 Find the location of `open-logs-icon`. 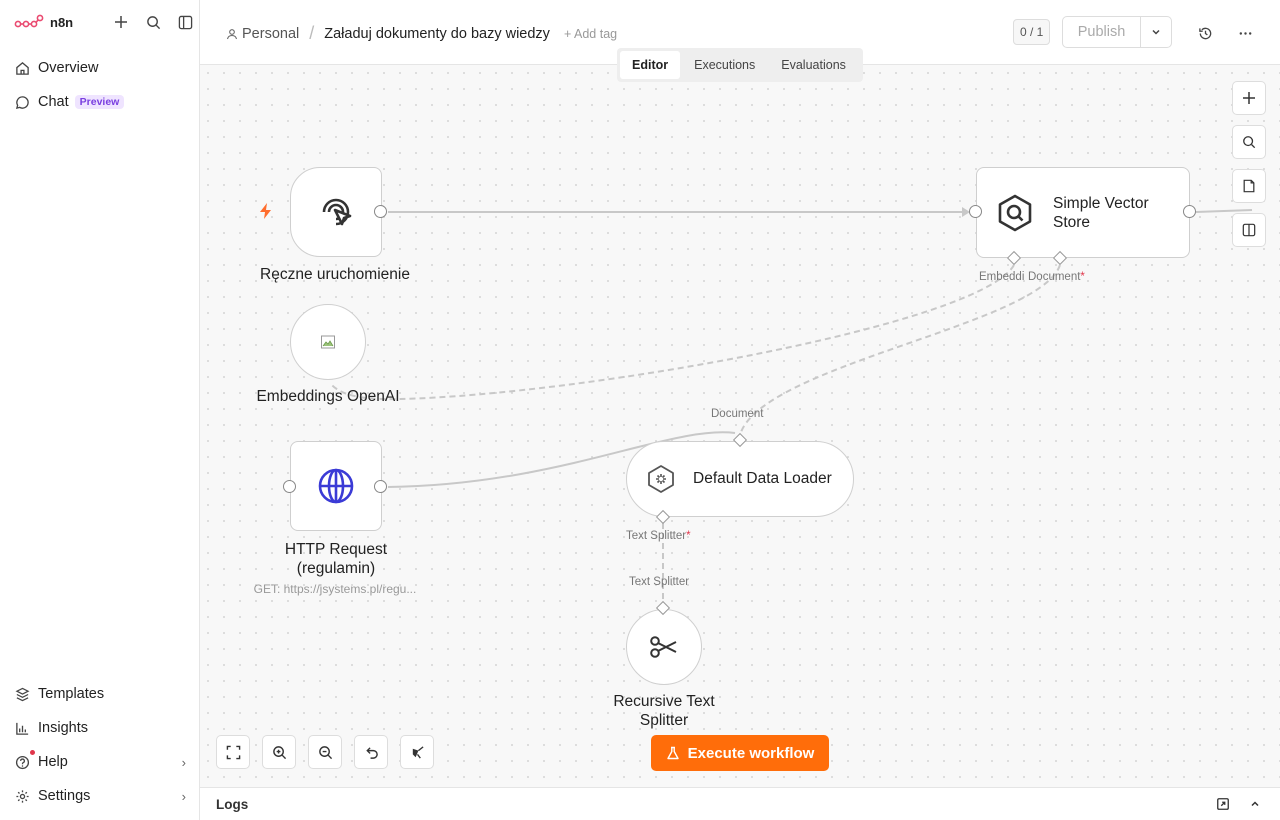

open-logs-icon is located at coordinates (1223, 804).